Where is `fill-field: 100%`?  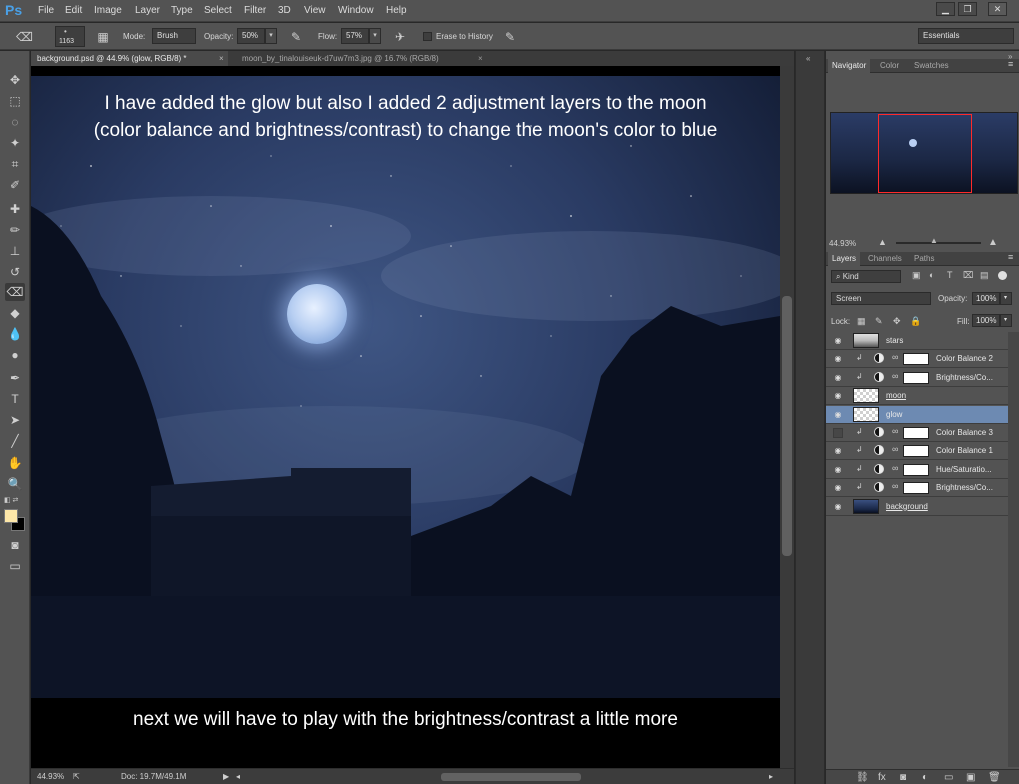
fill-field: 100% is located at coordinates (986, 320).